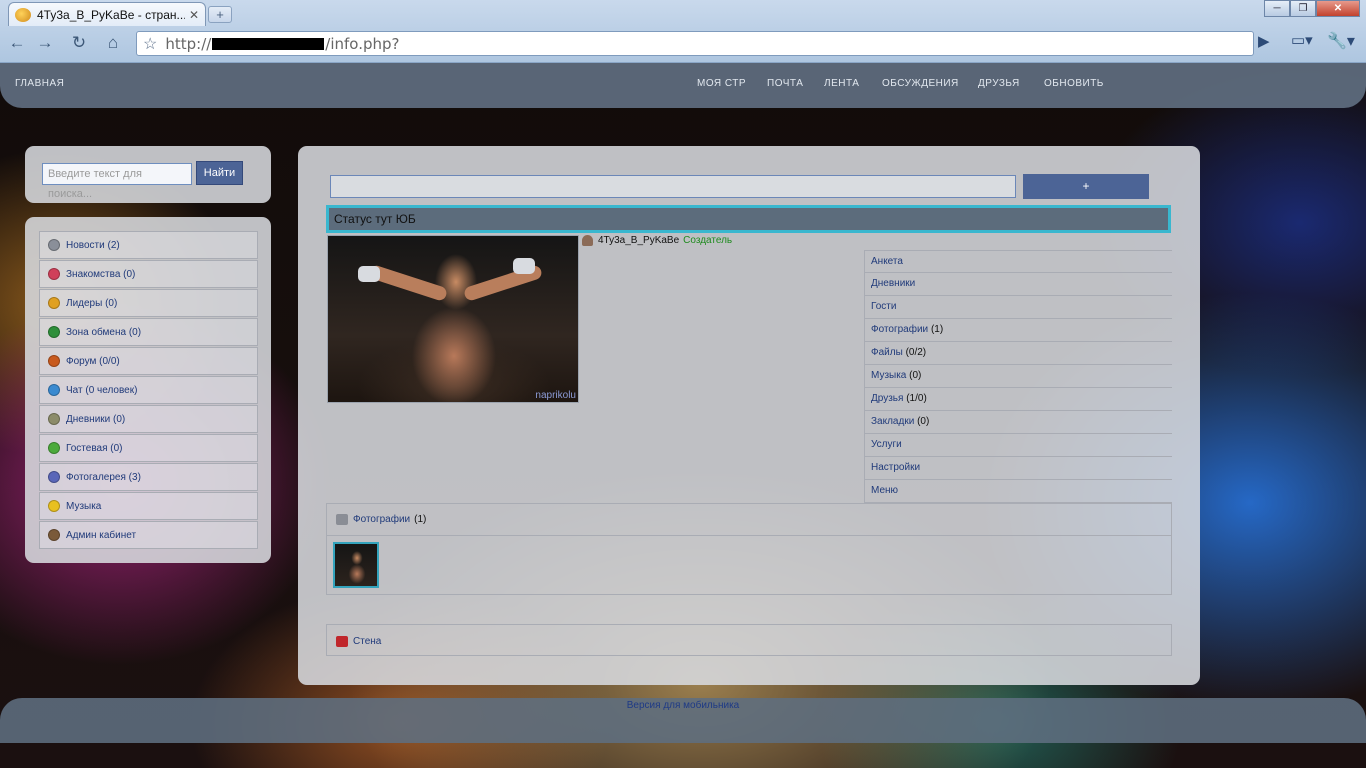 This screenshot has height=768, width=1366. What do you see at coordinates (1018, 399) in the screenshot?
I see `profile-menu-friends: Друзья (1/0)` at bounding box center [1018, 399].